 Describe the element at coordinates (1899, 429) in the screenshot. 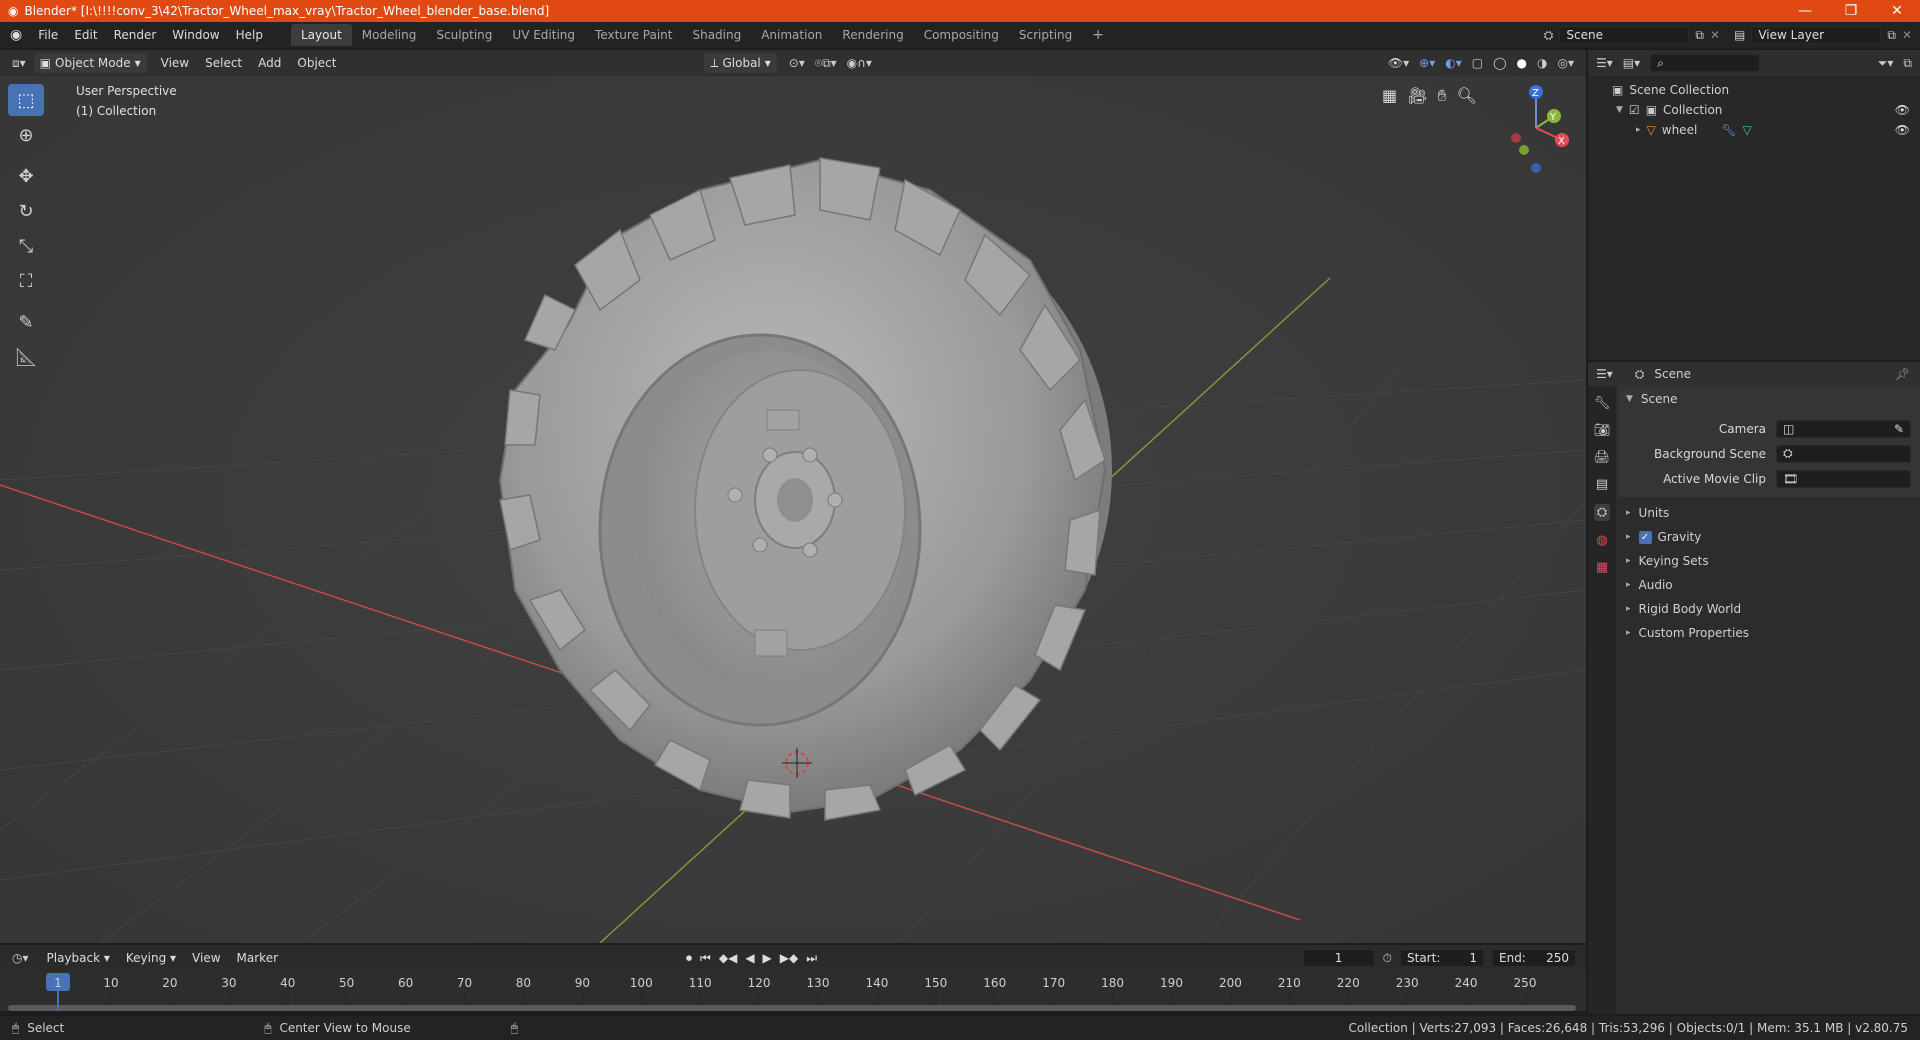

I see `eyedropper-icon: ✎` at that location.